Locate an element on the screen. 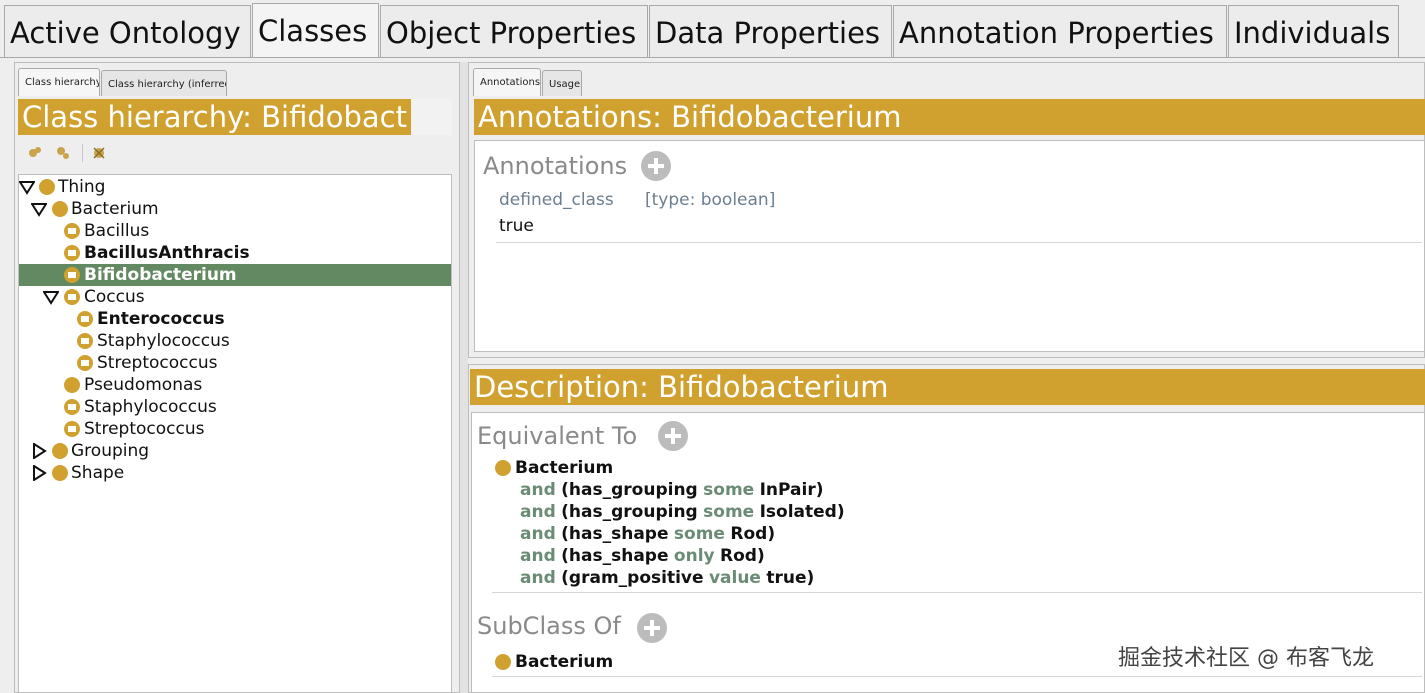 Image resolution: width=1425 pixels, height=693 pixels. tree-item-label: Bifidobacterium is located at coordinates (160, 275).